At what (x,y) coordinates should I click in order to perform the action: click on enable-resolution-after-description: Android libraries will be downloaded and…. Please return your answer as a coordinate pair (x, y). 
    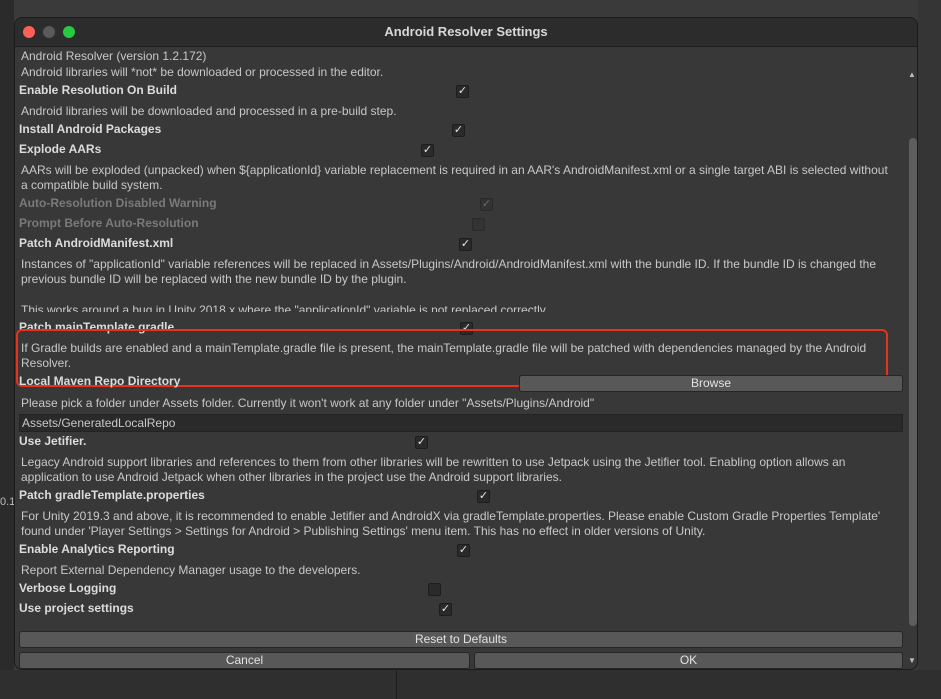
    Looking at the image, I should click on (209, 111).